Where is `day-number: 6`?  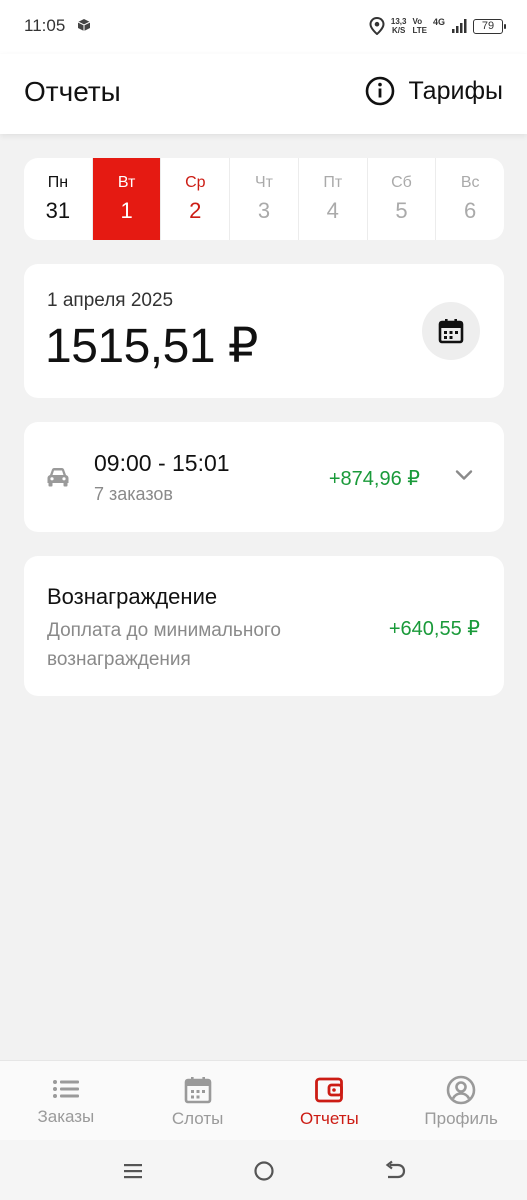 day-number: 6 is located at coordinates (470, 210).